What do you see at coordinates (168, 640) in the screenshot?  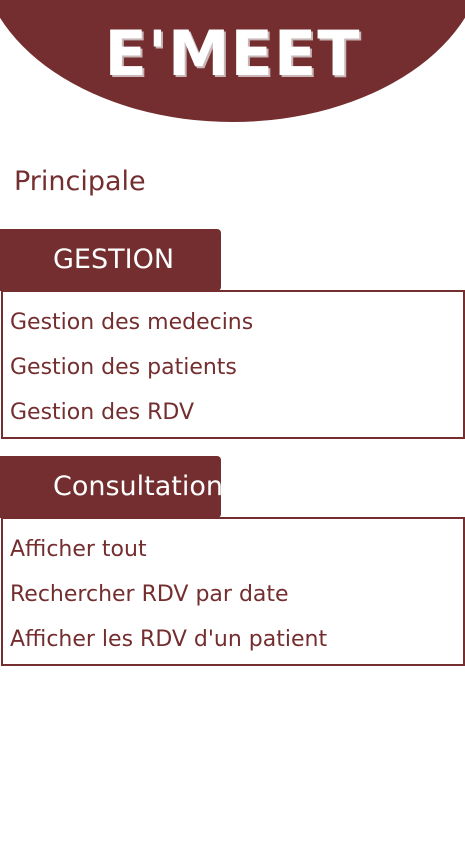 I see `link-afficher-rdv-patient: Afficher les RDV d'un patient` at bounding box center [168, 640].